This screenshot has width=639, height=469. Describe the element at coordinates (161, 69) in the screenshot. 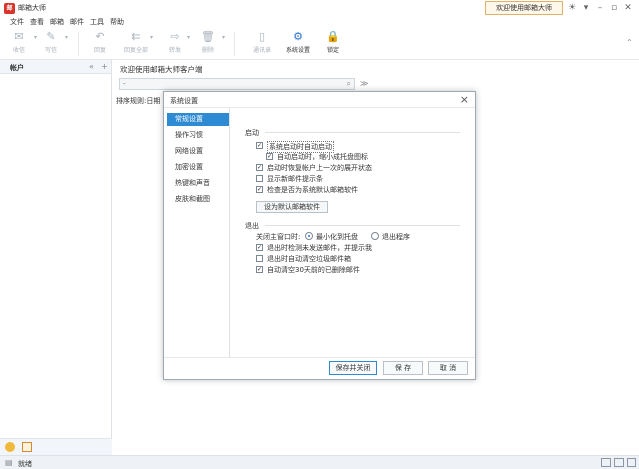

I see `main-welcome-text: 欢迎使用邮箱大师客户端` at that location.